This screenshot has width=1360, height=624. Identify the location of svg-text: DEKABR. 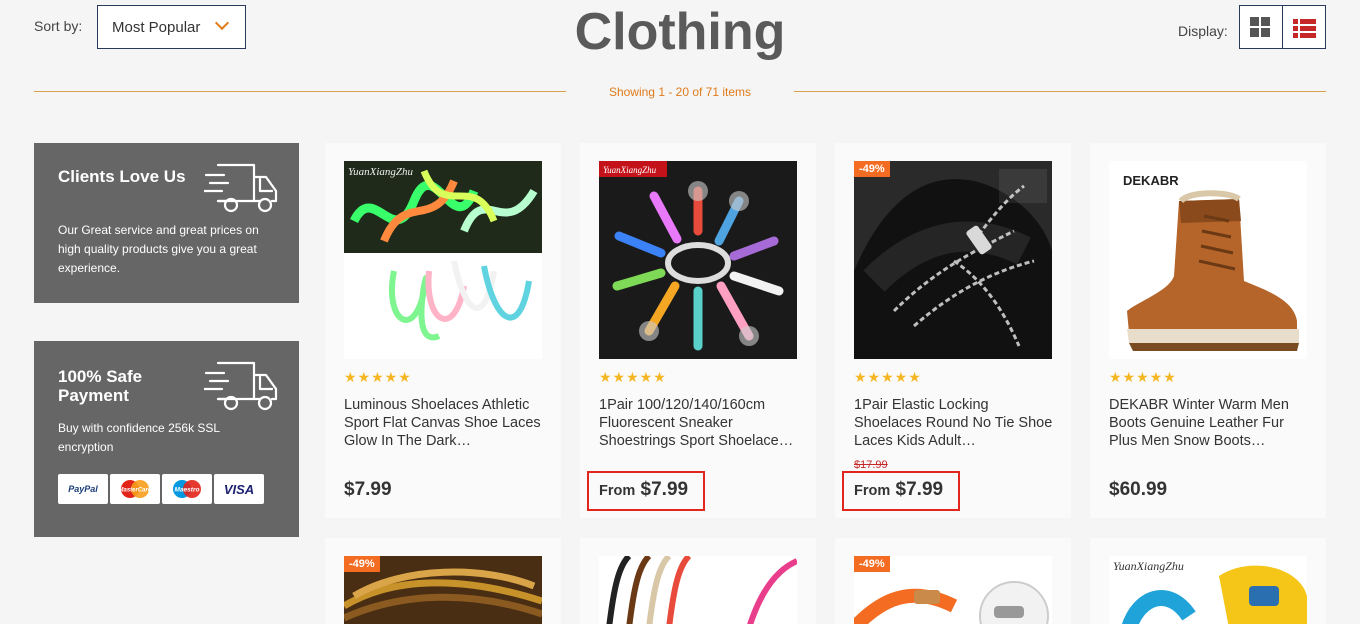
(1151, 180).